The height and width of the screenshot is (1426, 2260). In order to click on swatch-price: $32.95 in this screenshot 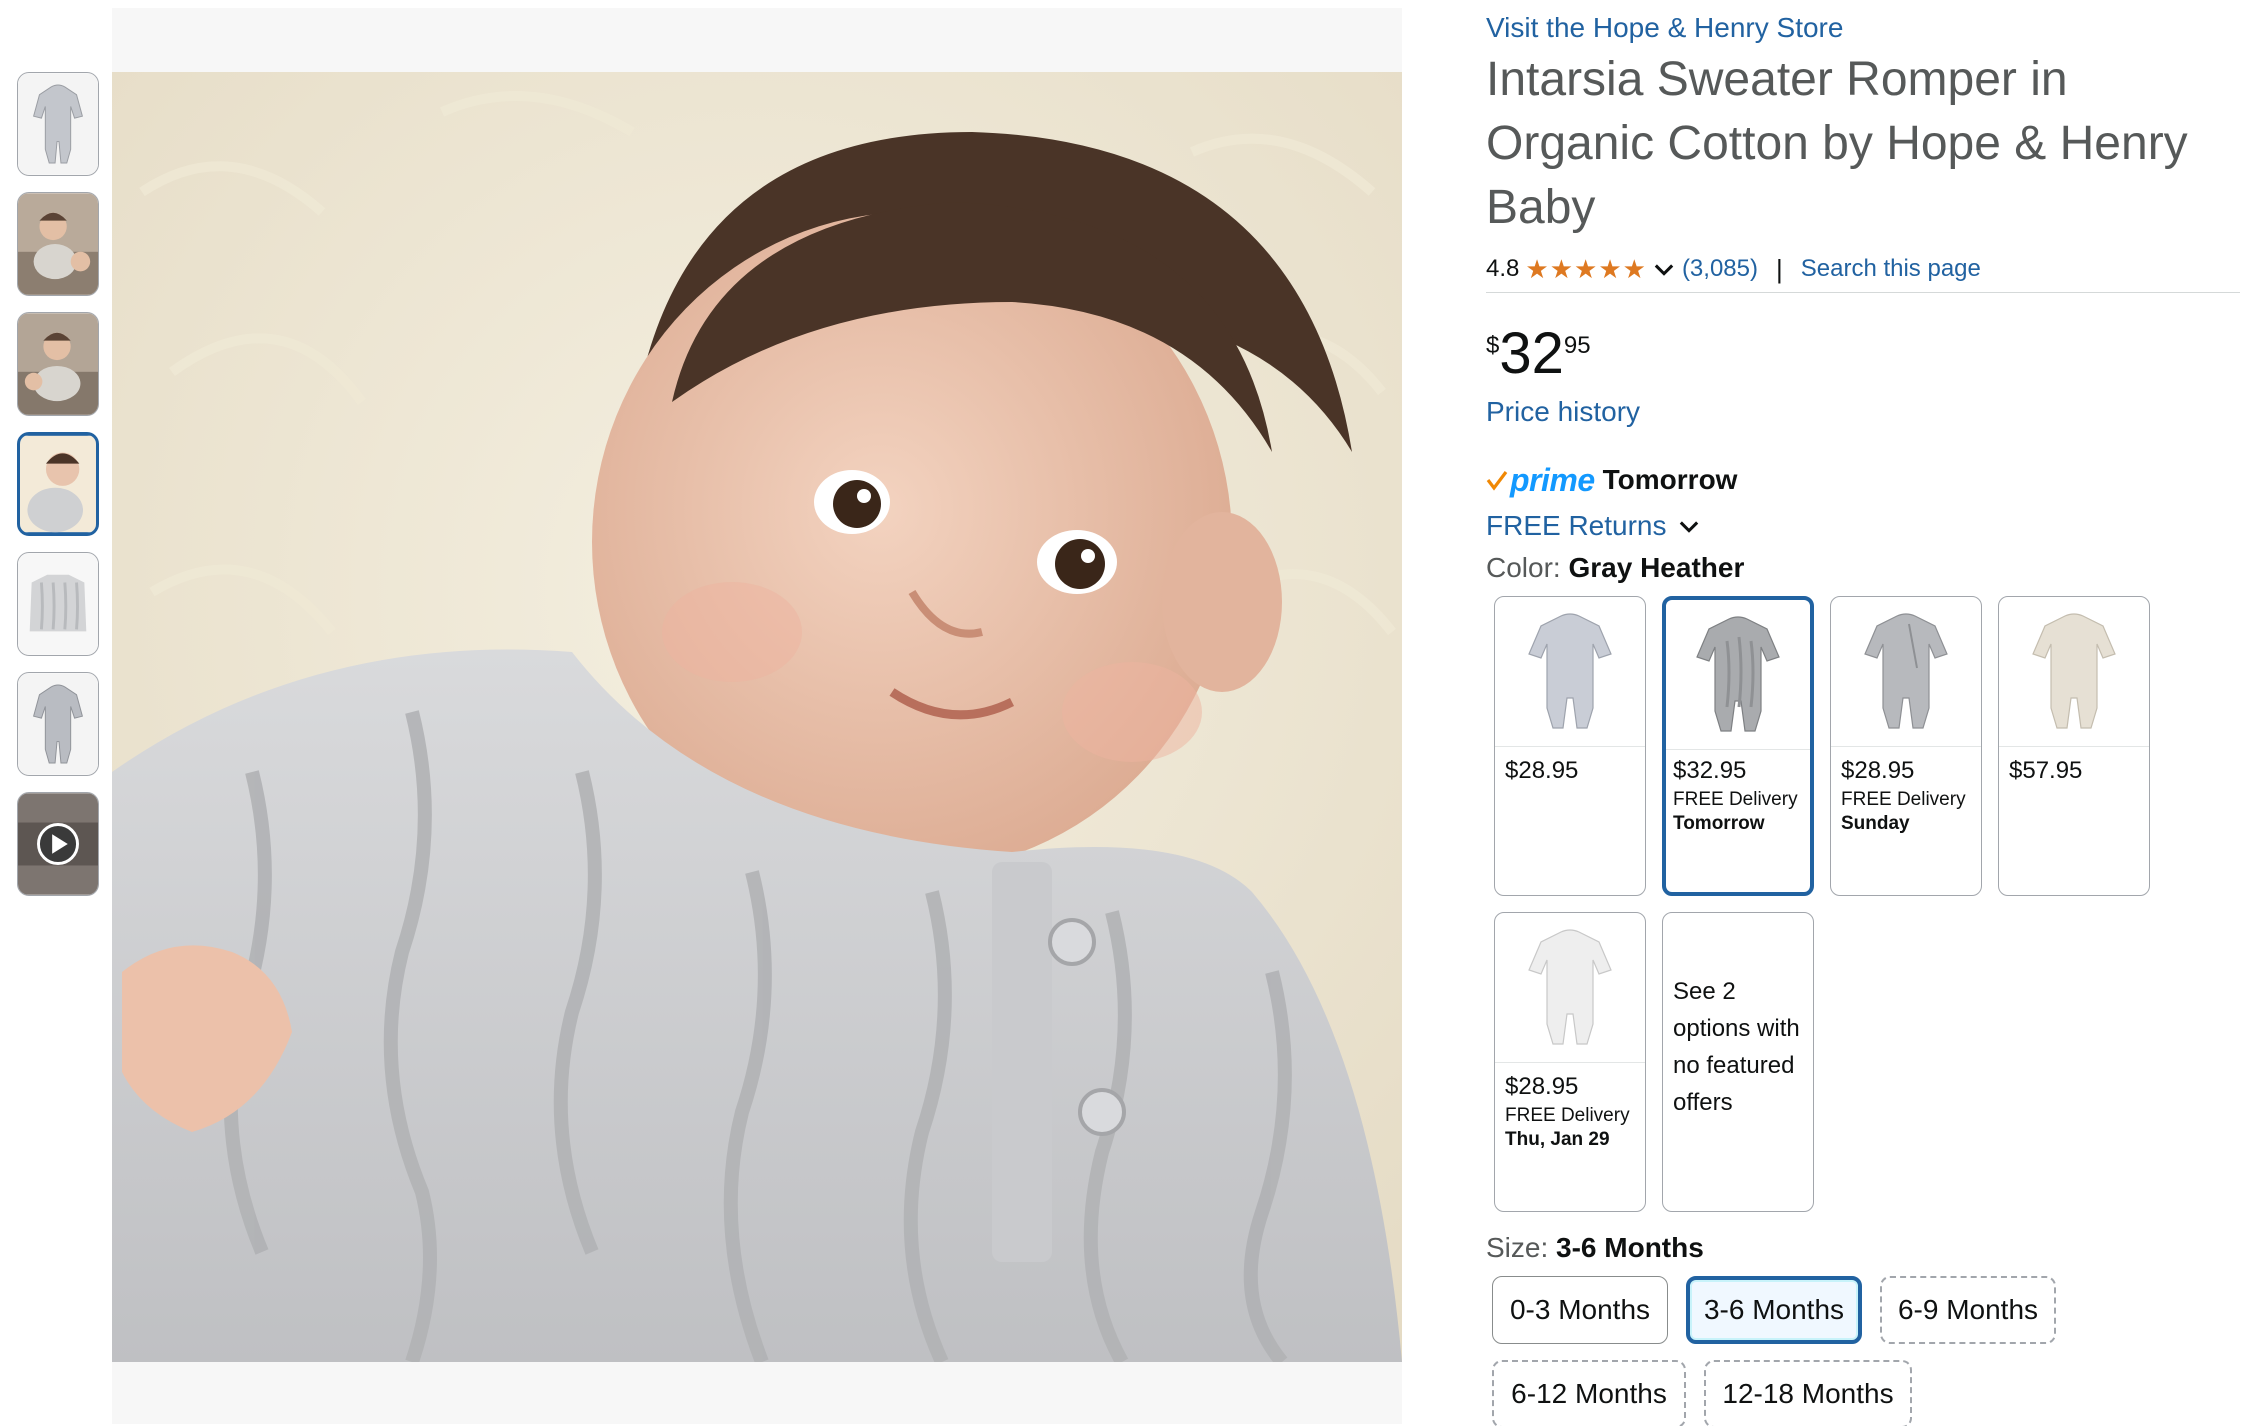, I will do `click(1710, 770)`.